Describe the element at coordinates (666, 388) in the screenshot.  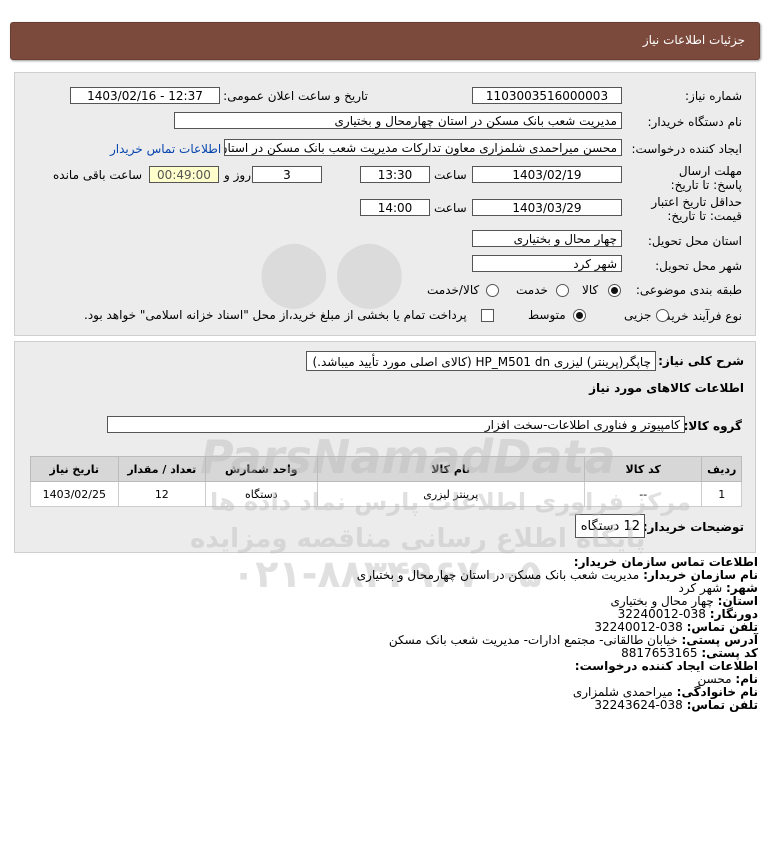
I see `goods-section-title: اطلاعات کالاهای مورد نیاز` at that location.